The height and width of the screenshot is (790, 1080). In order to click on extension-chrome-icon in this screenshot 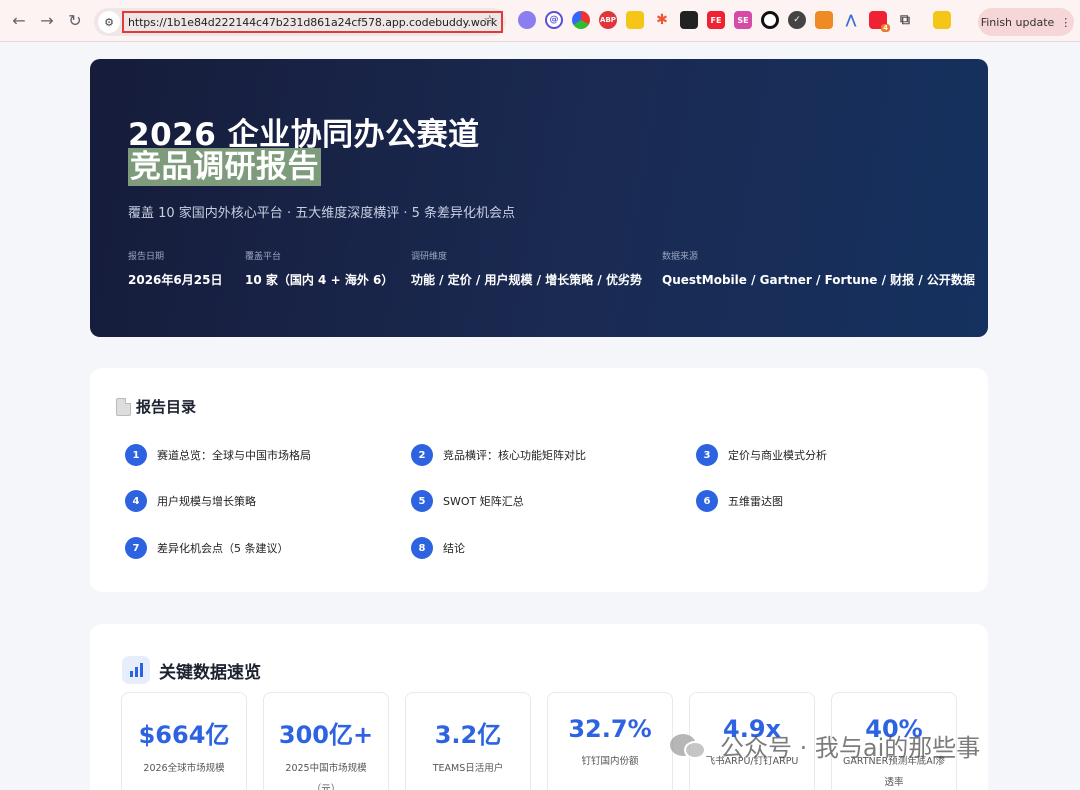, I will do `click(581, 20)`.